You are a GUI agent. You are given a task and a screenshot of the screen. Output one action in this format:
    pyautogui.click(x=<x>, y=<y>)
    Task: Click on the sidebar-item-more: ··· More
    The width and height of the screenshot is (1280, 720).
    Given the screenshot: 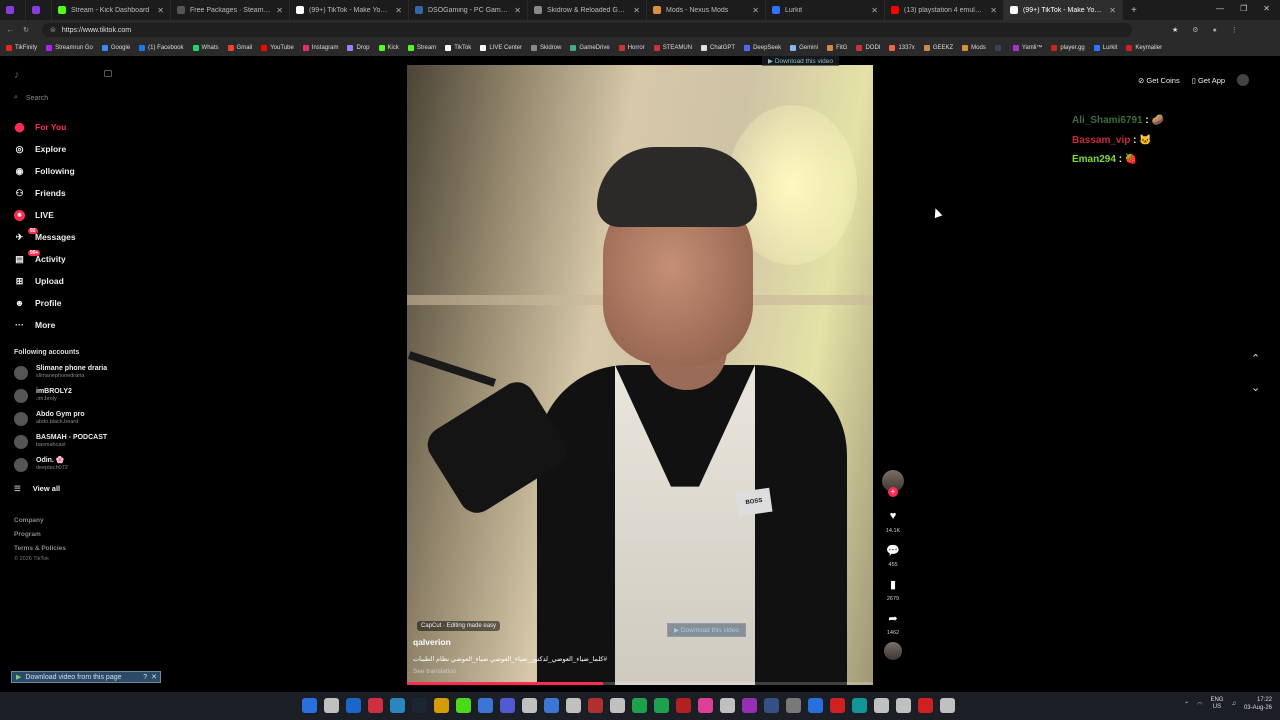 What is the action you would take?
    pyautogui.click(x=84, y=325)
    